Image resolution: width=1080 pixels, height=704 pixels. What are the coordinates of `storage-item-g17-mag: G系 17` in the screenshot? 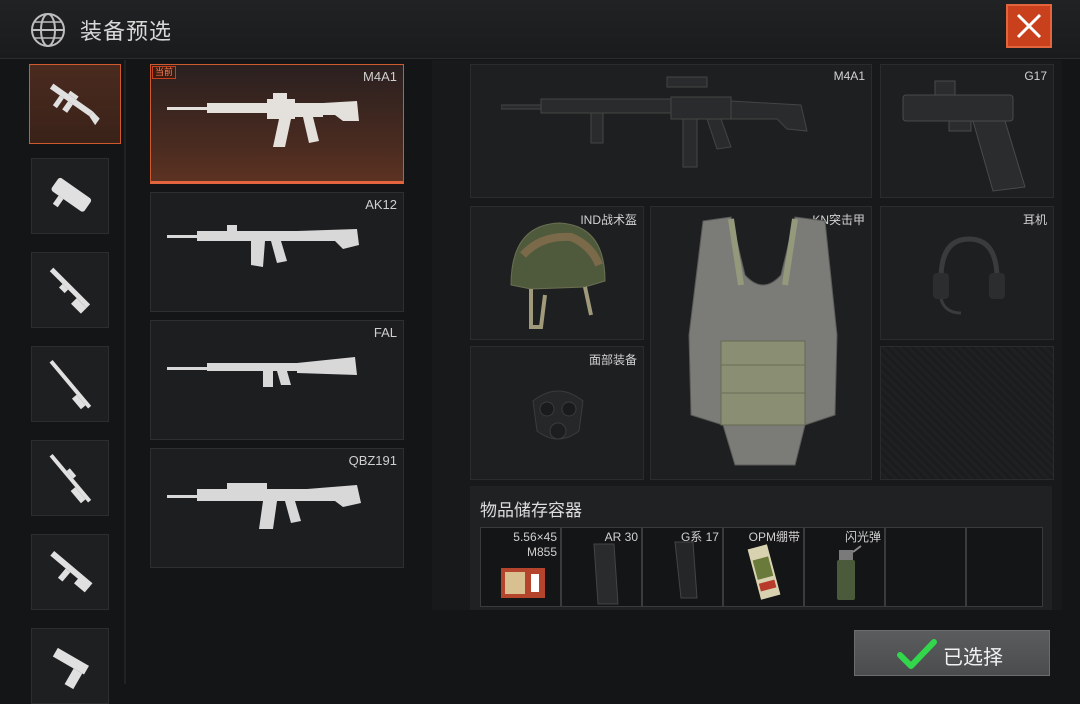 It's located at (682, 567).